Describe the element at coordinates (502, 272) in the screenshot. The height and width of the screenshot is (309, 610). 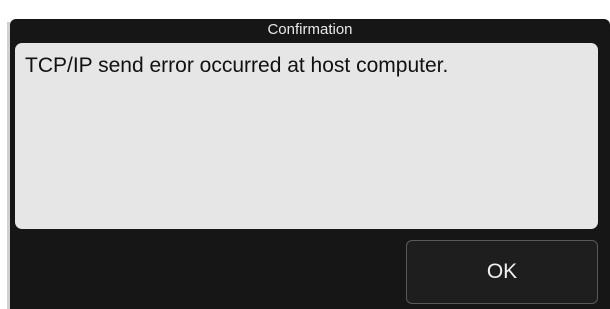
I see `ok-button: OK` at that location.